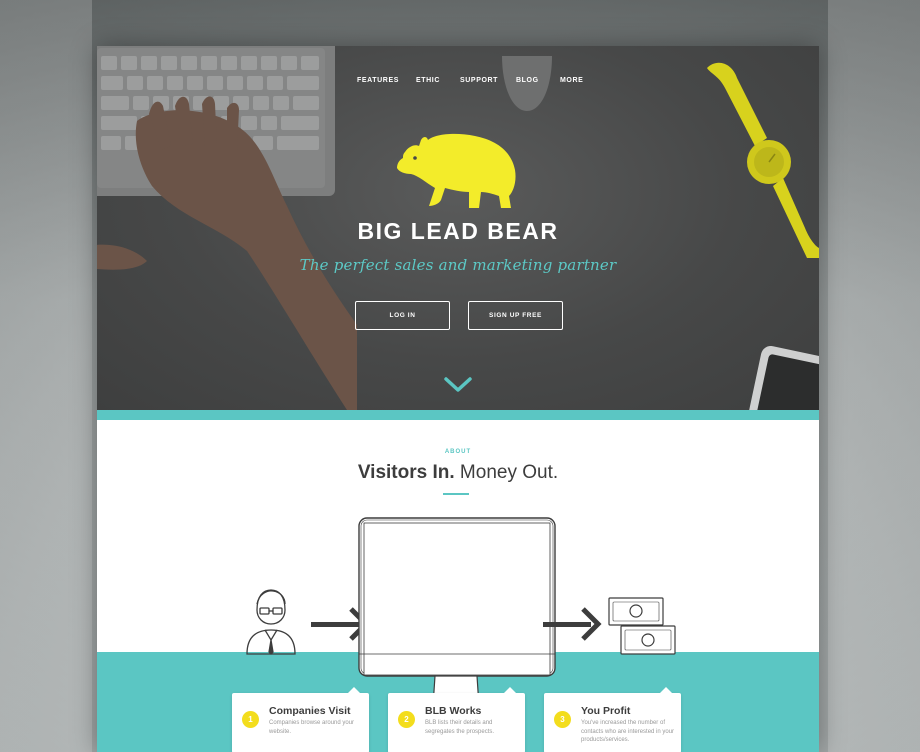 The height and width of the screenshot is (752, 920). I want to click on nav-item-features: FEATURES, so click(378, 80).